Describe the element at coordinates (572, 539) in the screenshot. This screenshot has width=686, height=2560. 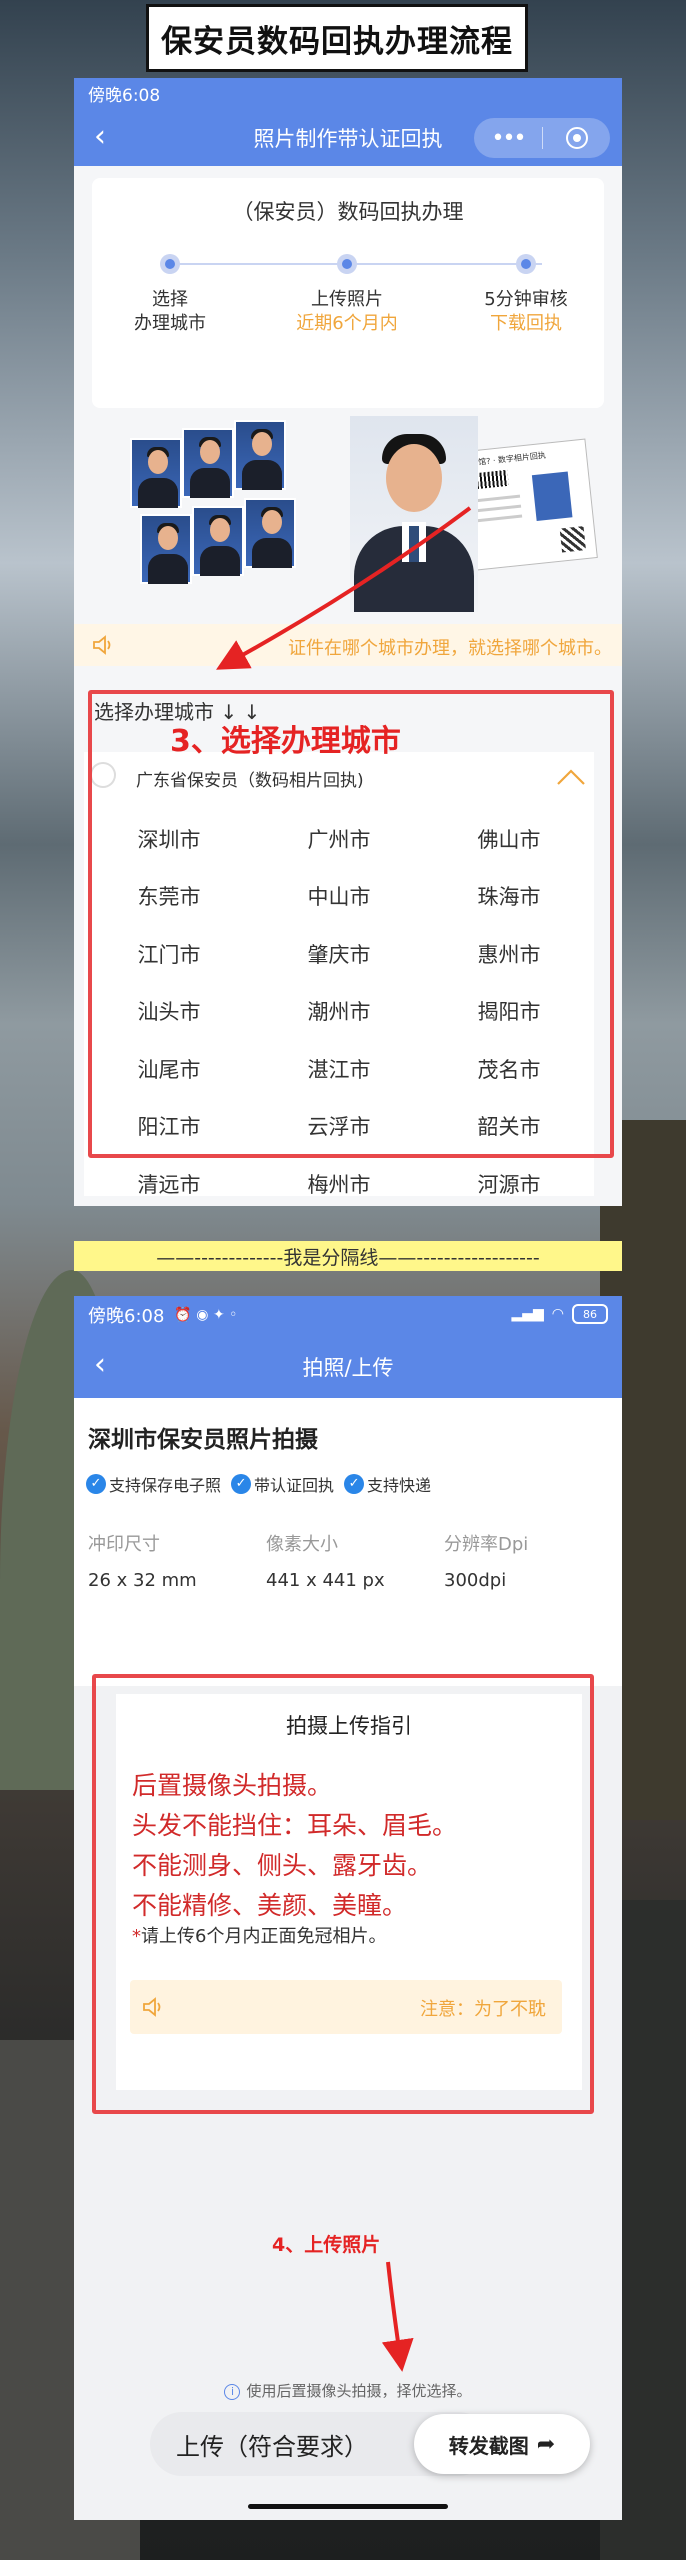
I see `qr-code-icon` at that location.